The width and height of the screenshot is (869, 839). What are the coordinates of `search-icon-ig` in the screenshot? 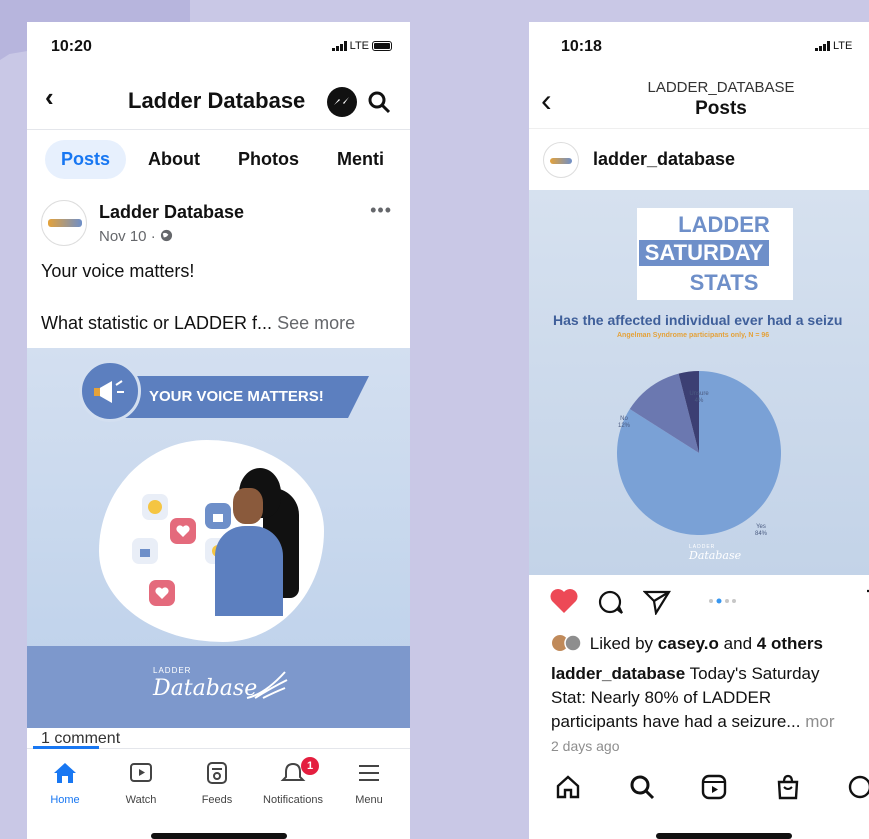 It's located at (642, 789).